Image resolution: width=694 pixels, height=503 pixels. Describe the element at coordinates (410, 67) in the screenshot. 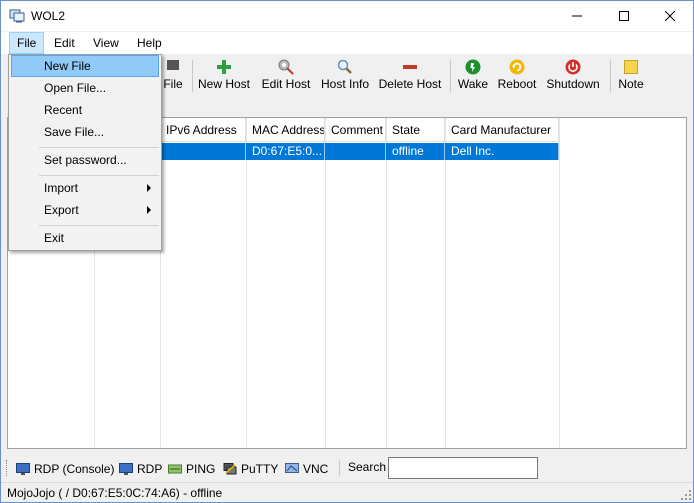

I see `delete-icon` at that location.